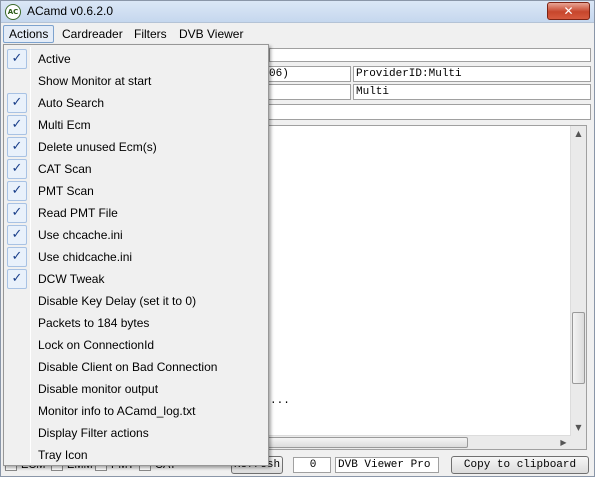  I want to click on menu-item-use-chidcache-ini: ✓ Use chidcache.ini, so click(136, 257).